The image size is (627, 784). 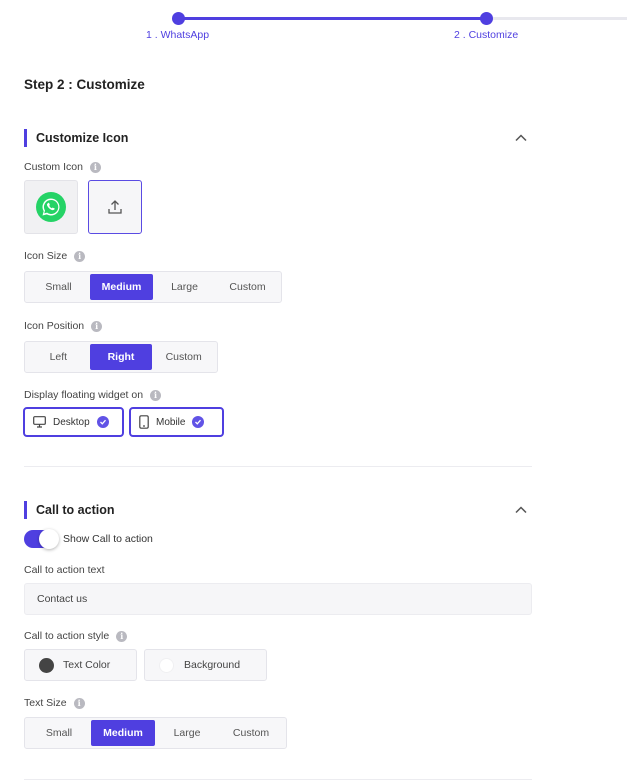 I want to click on stepper-progress, so click(x=332, y=18).